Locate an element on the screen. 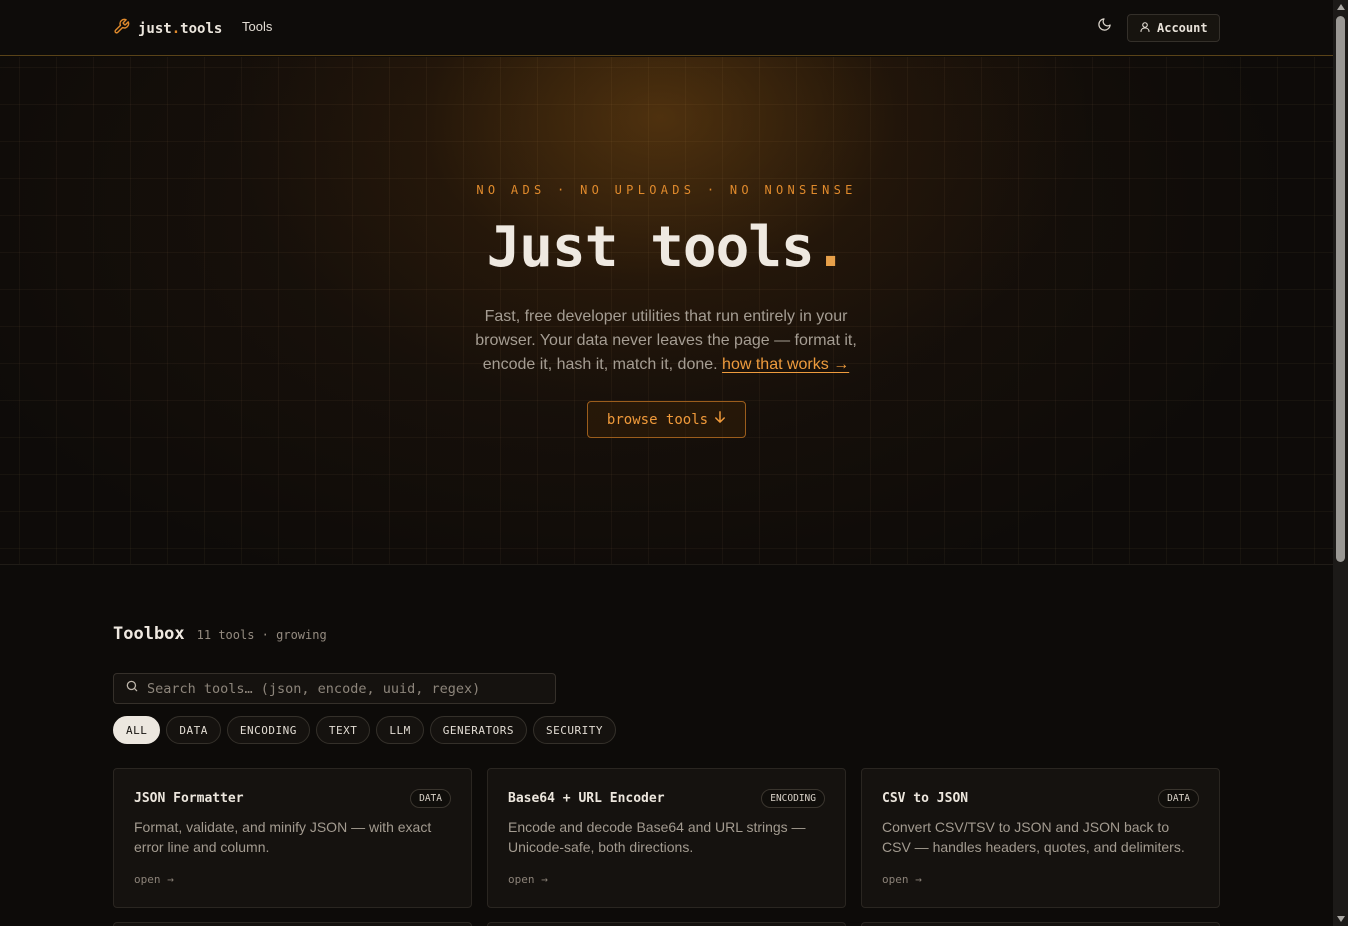 The image size is (1348, 926). wrench-icon is located at coordinates (121, 29).